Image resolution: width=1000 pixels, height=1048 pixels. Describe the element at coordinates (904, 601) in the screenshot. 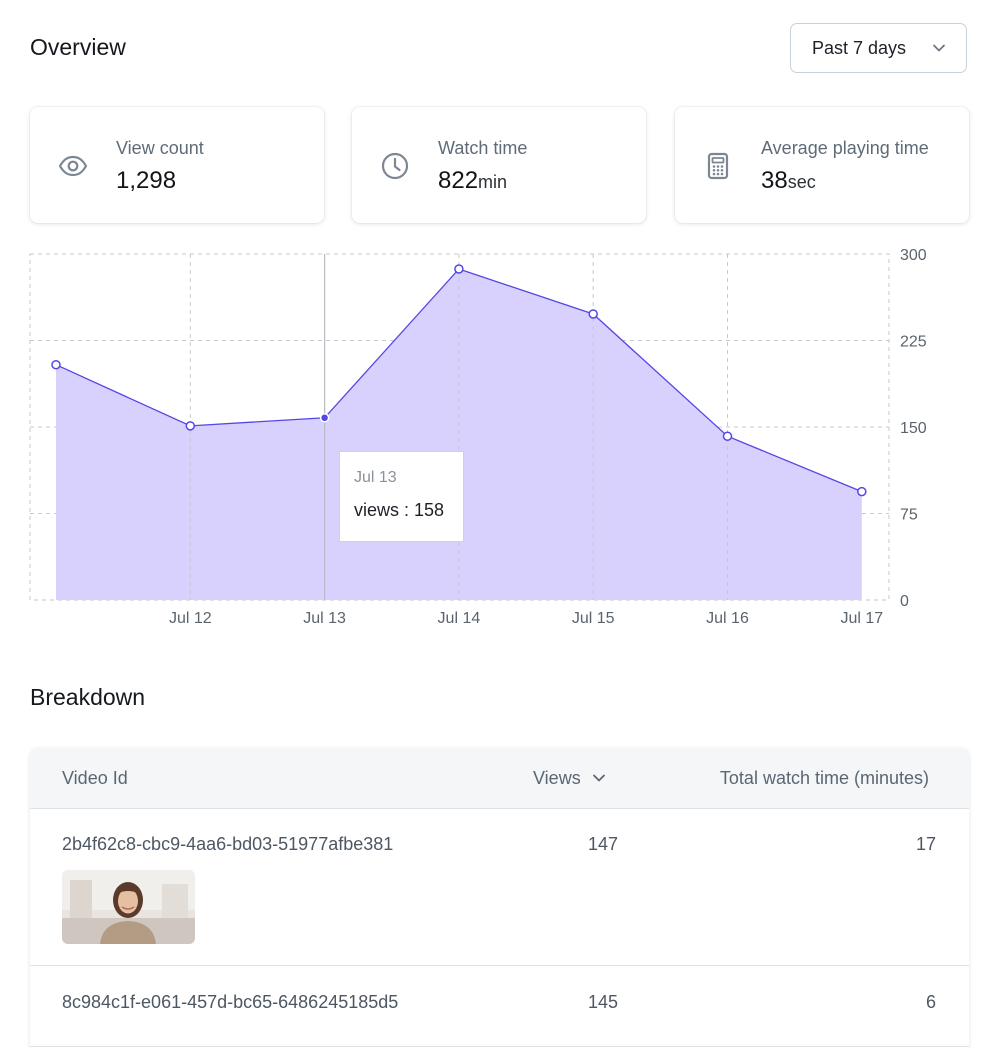

I see `y-tick-label: 0` at that location.